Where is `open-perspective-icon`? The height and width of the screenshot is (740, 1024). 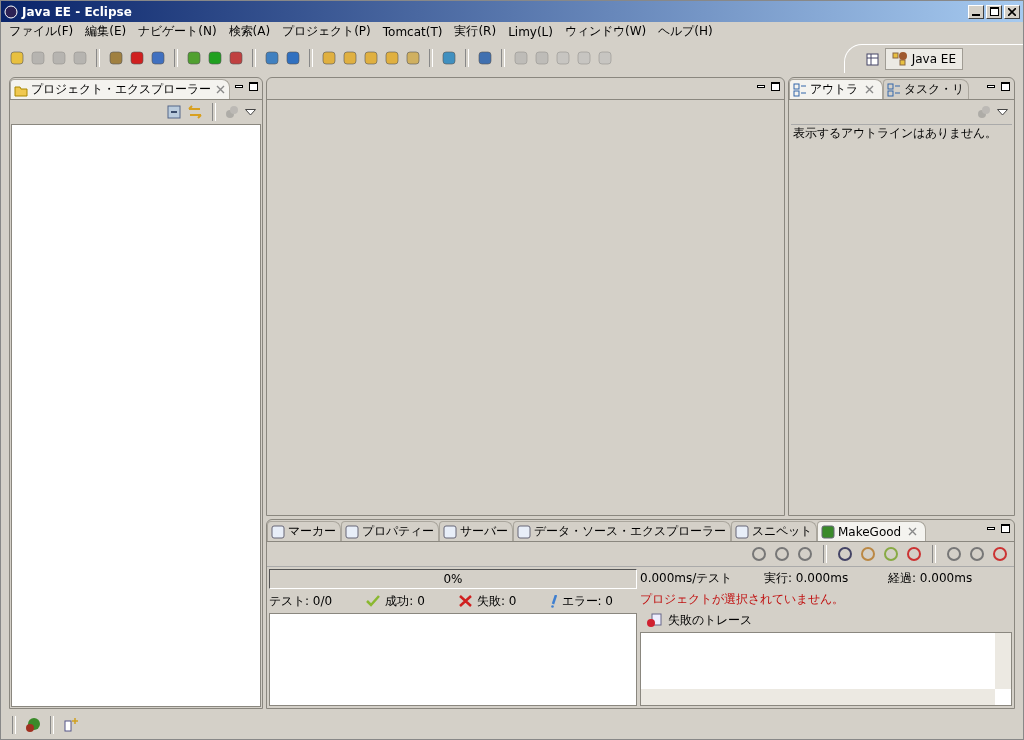 open-perspective-icon is located at coordinates (872, 58).